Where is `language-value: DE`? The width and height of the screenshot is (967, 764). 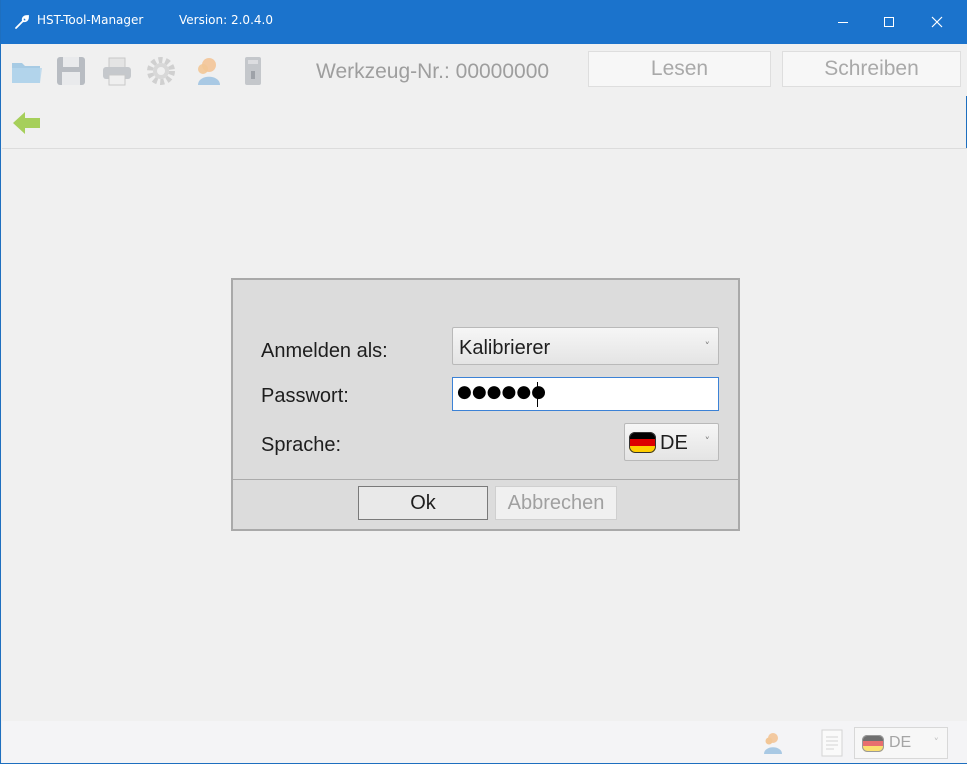 language-value: DE is located at coordinates (674, 443).